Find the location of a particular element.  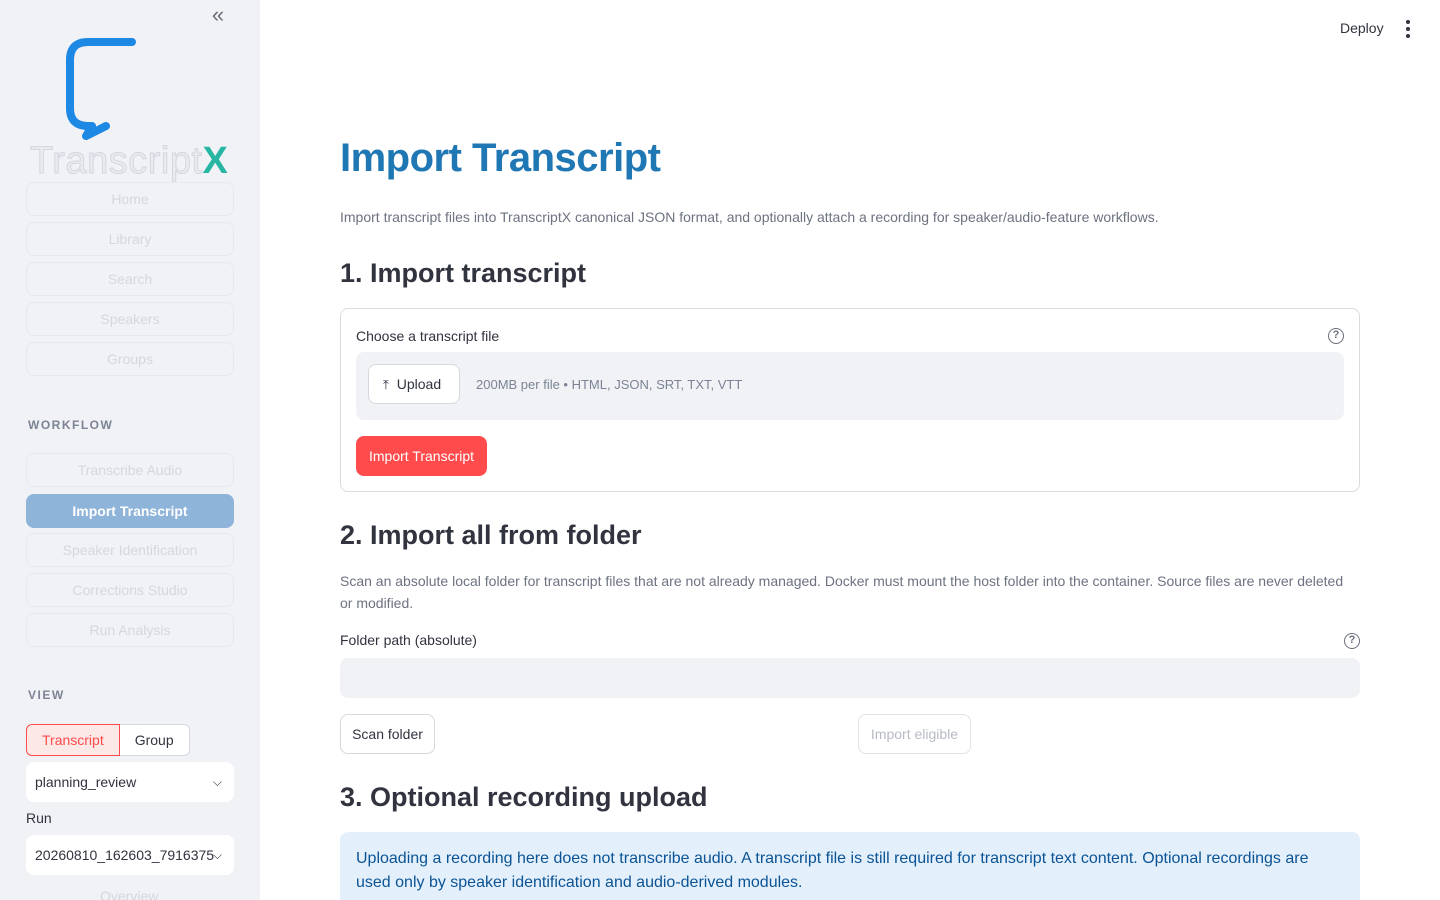

page-title: Import Transcript is located at coordinates (500, 158).